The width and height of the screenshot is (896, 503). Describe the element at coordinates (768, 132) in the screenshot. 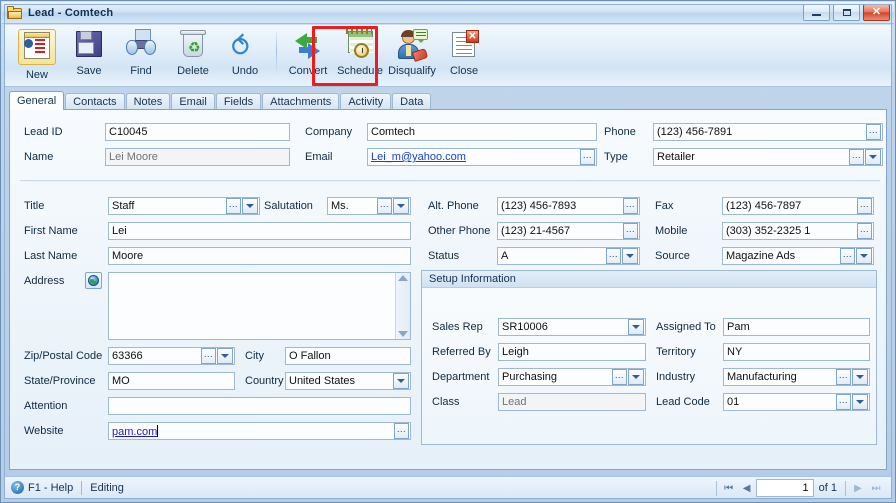

I see `phone-input: (123) 456-7891 ⋯` at that location.